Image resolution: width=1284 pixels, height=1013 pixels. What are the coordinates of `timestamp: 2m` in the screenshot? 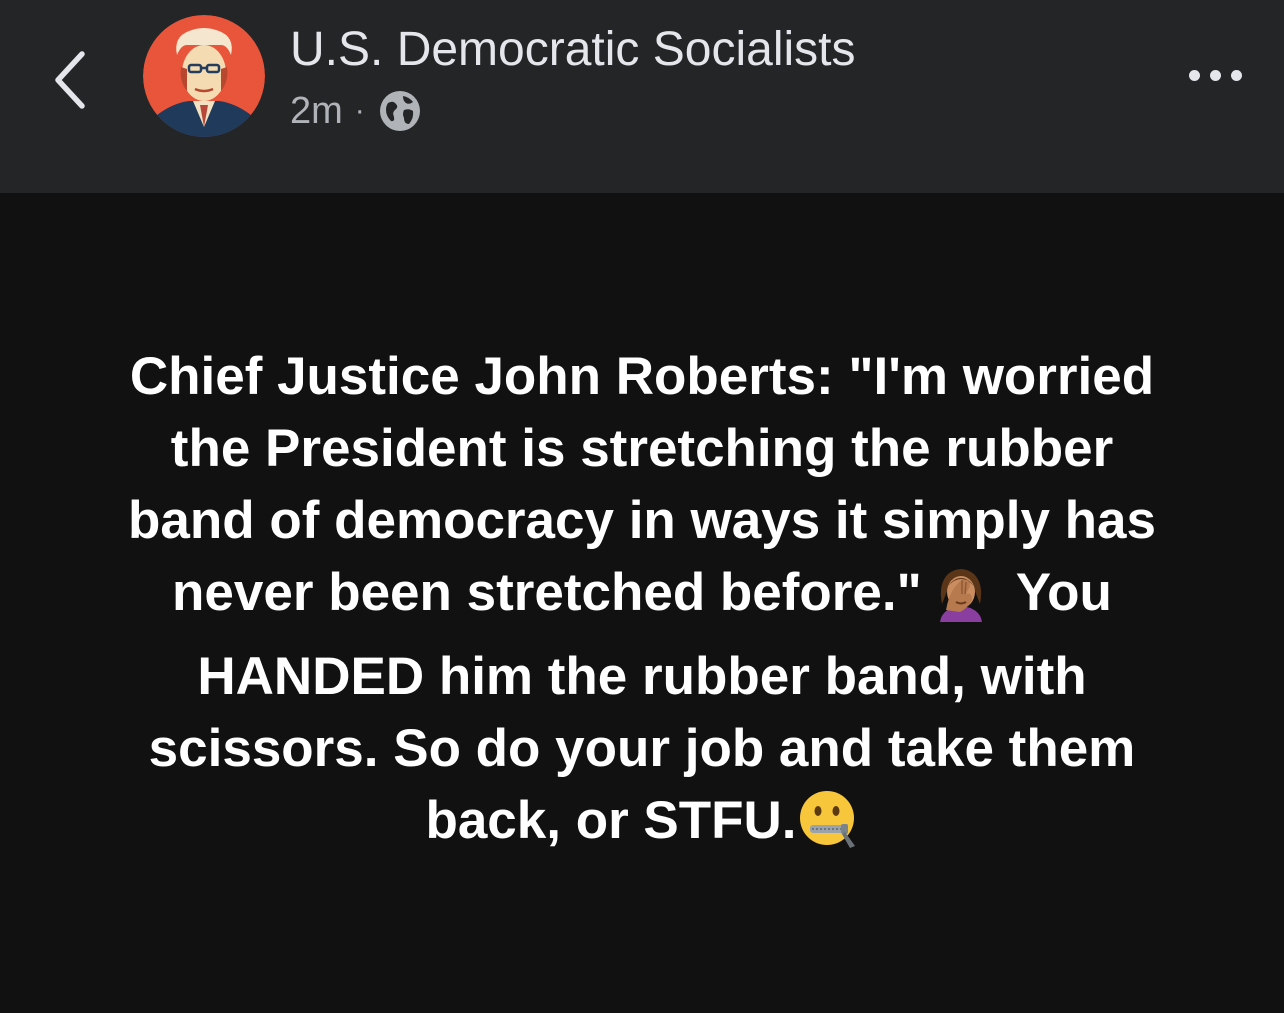 It's located at (316, 111).